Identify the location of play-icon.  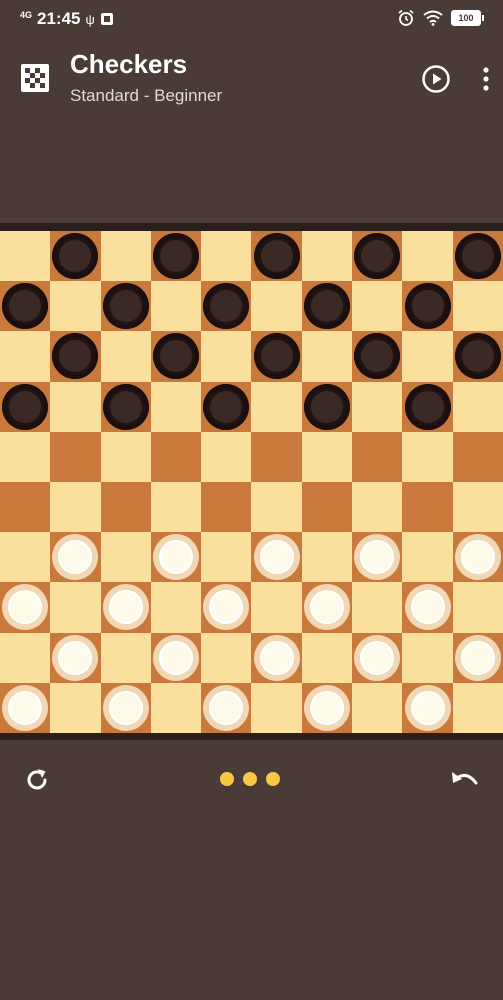
(436, 79).